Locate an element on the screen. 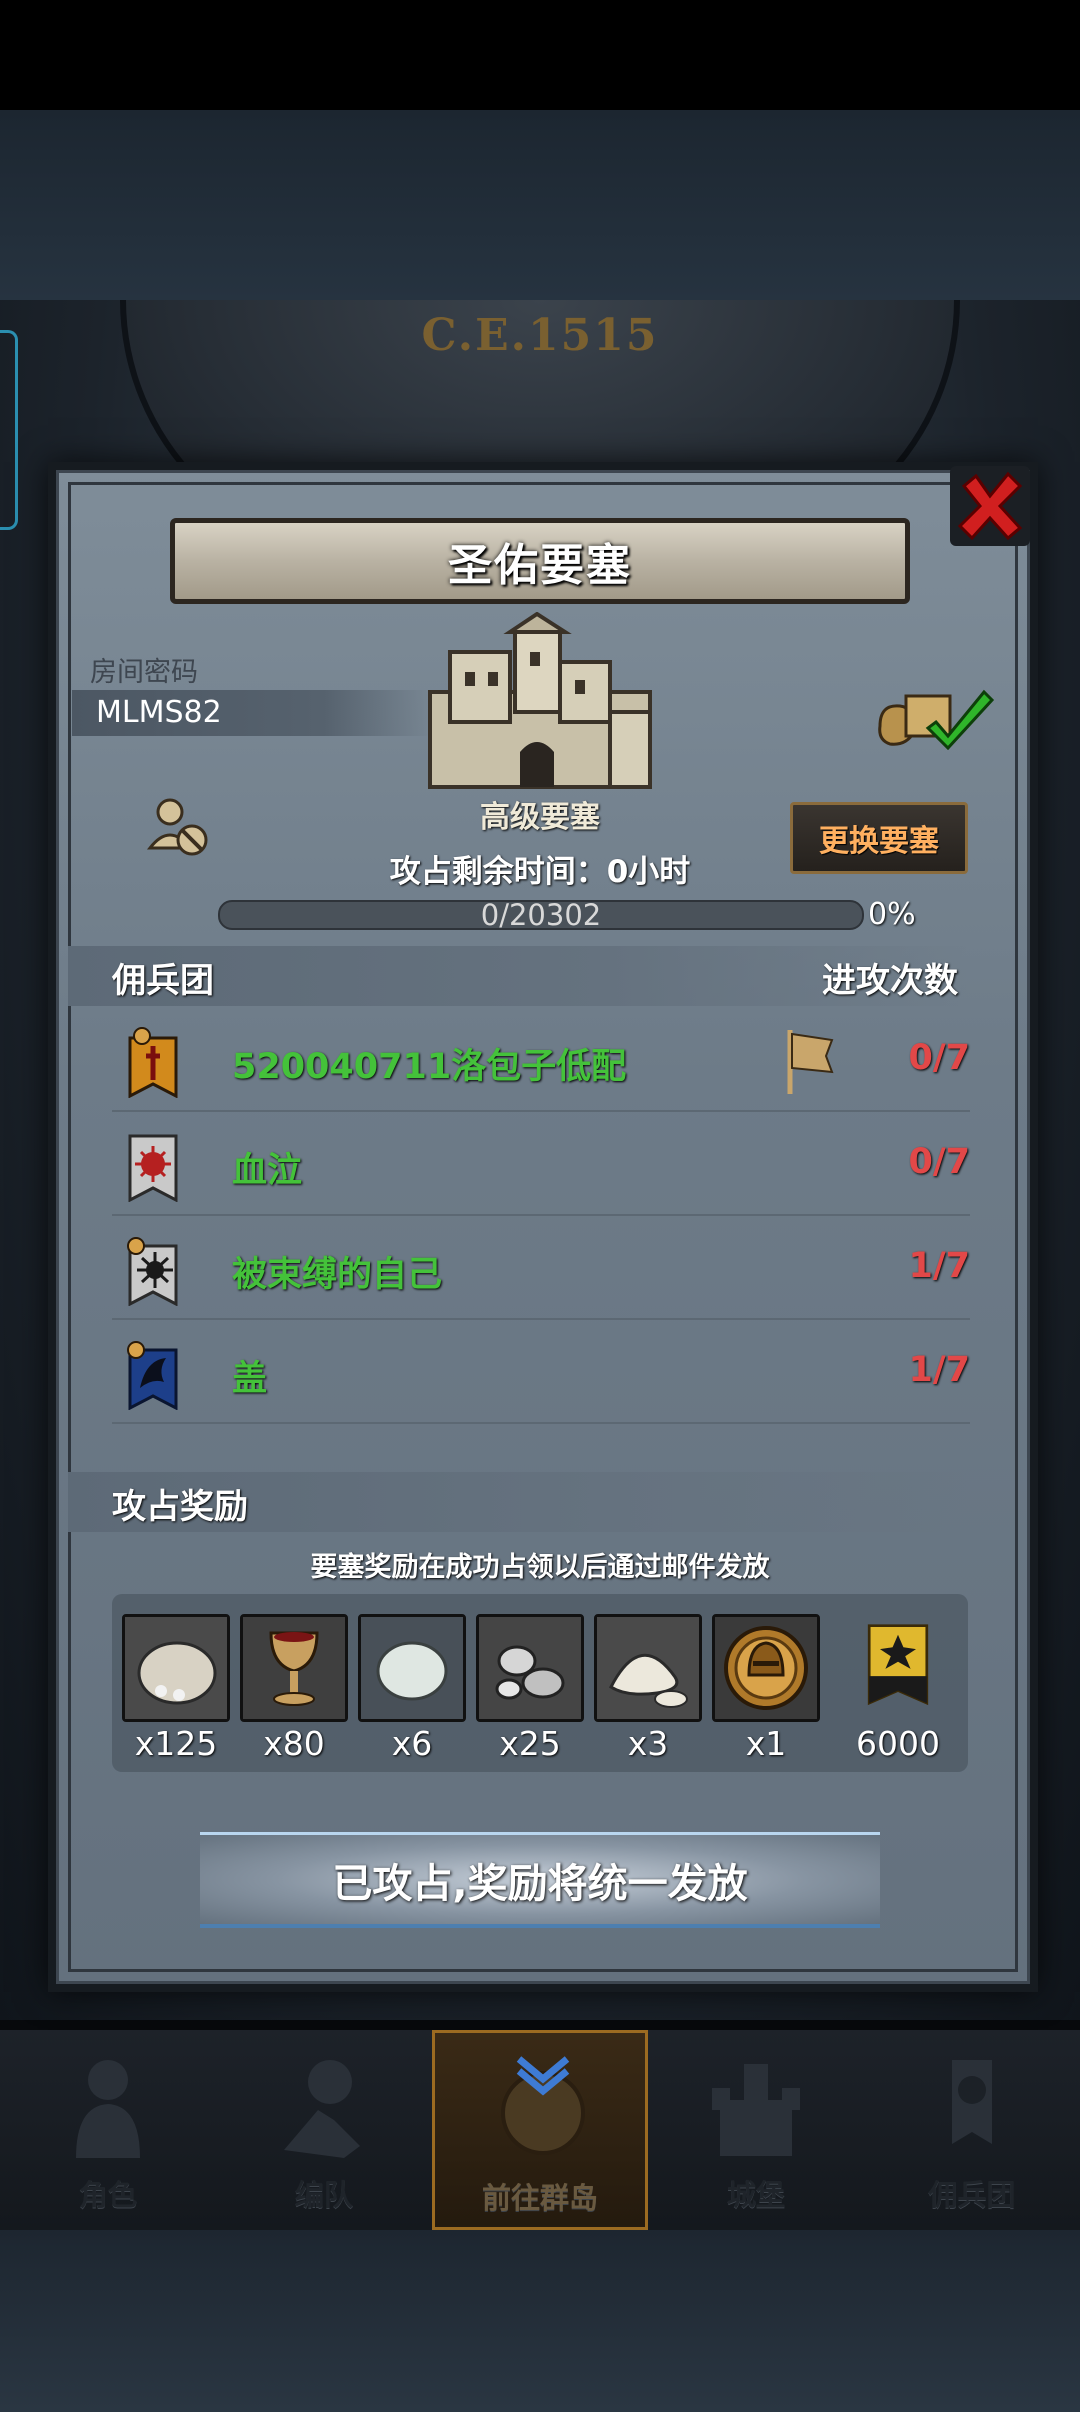 This screenshot has width=1080, height=2412. nav-item-character: 角色 is located at coordinates (108, 2130).